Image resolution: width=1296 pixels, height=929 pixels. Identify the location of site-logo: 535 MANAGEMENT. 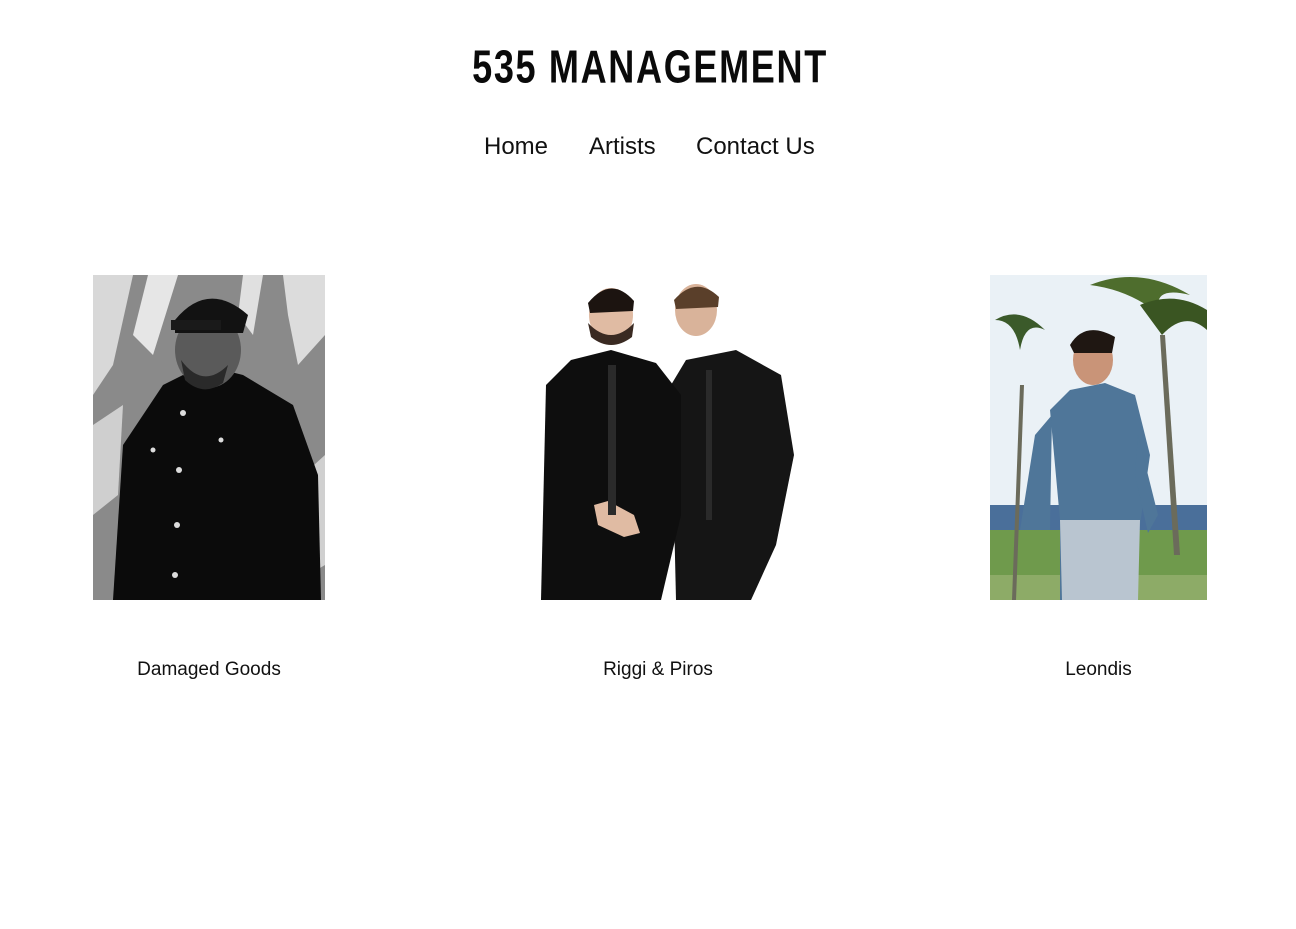
(649, 67).